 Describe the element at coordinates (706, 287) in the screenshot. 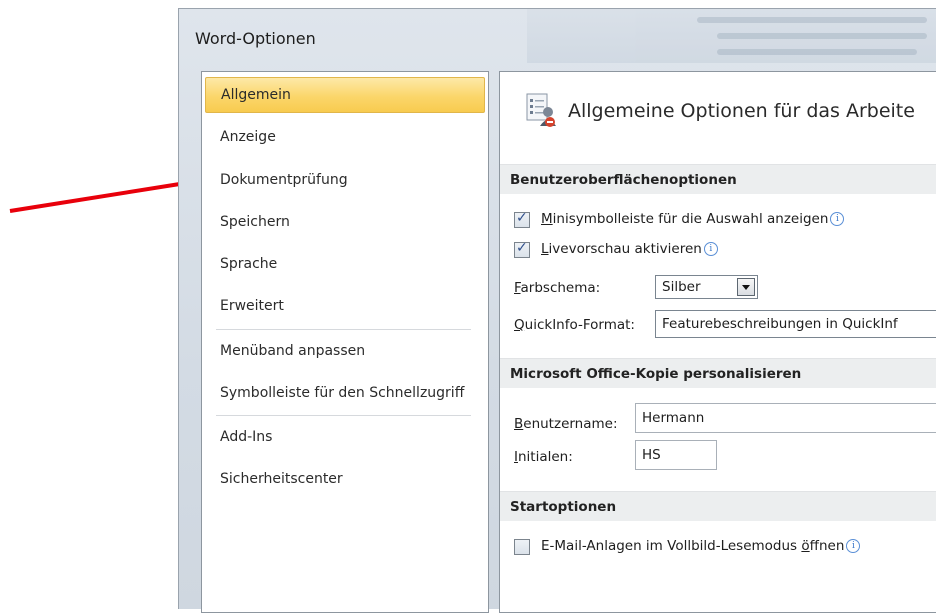

I see `colorscheme-select: Silber` at that location.